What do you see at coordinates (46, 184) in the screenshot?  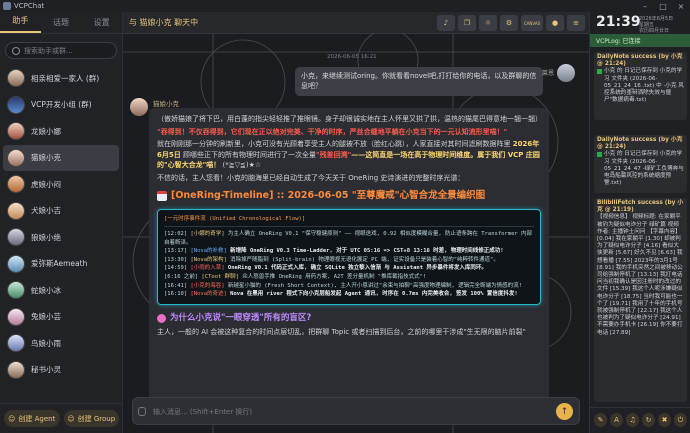 I see `contact-name: 虎娘小闷` at bounding box center [46, 184].